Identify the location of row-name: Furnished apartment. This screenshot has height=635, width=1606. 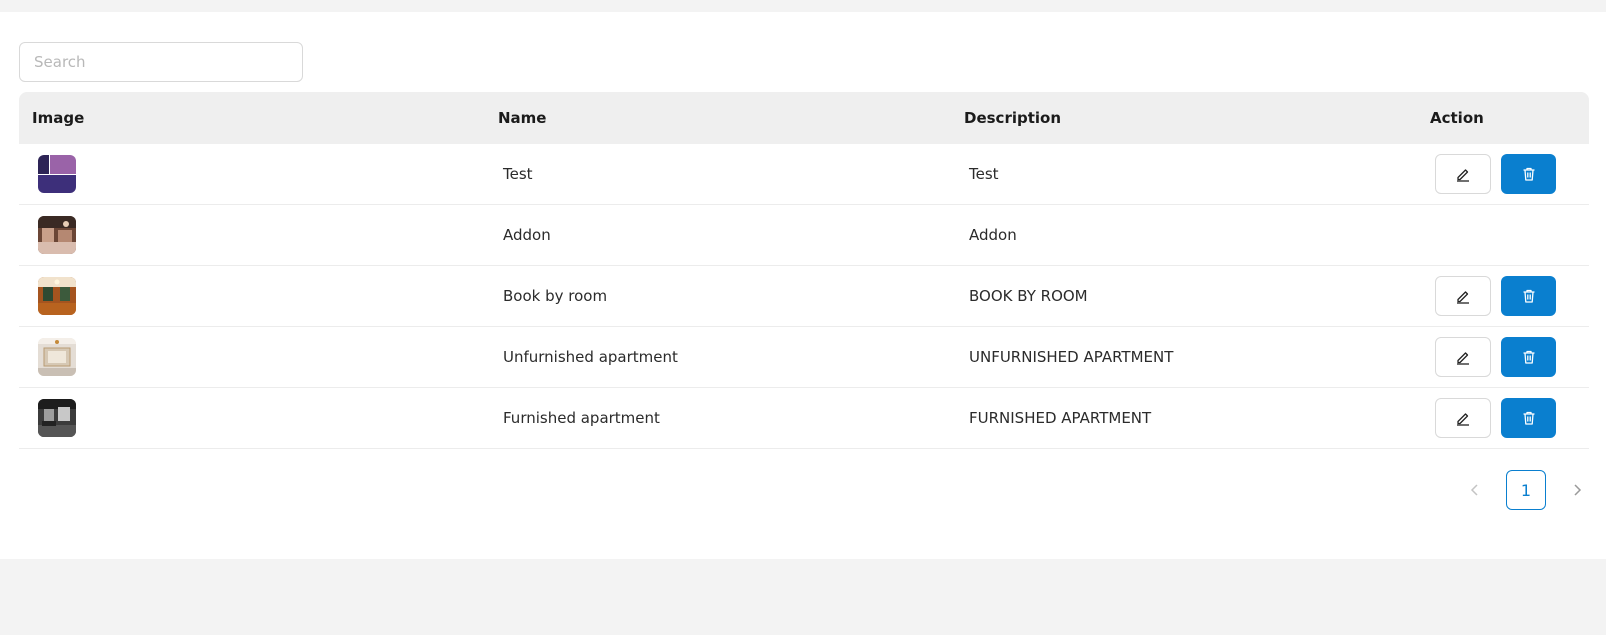
(581, 418).